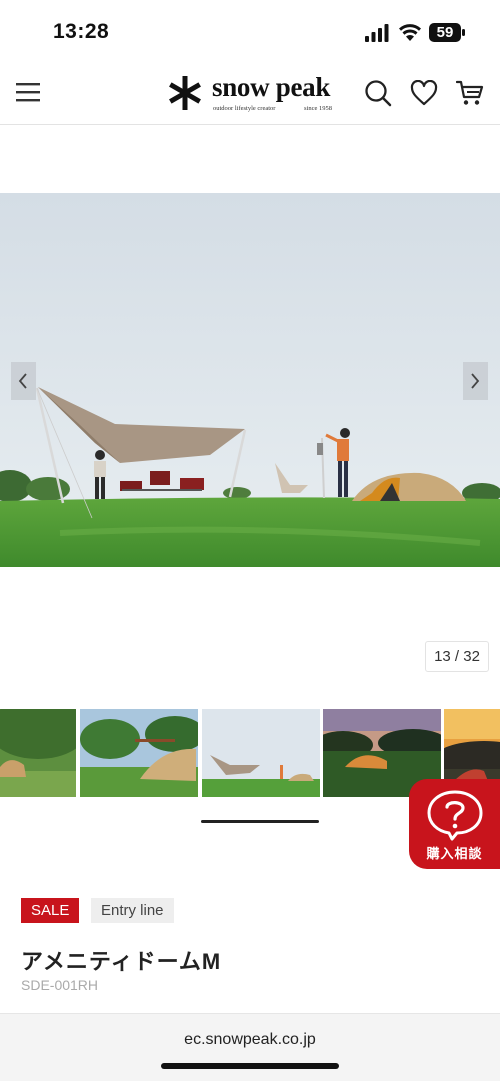 The image size is (500, 1081). Describe the element at coordinates (424, 93) in the screenshot. I see `heart-icon` at that location.